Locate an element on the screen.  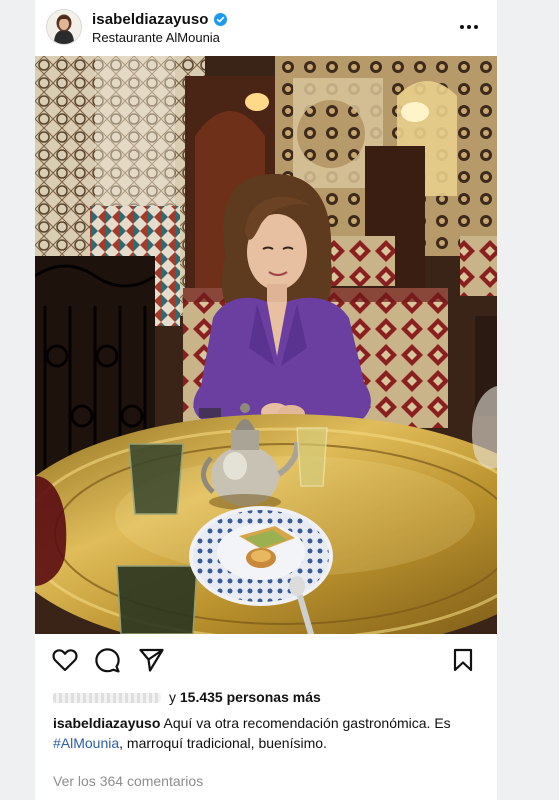
obscured-names is located at coordinates (107, 698).